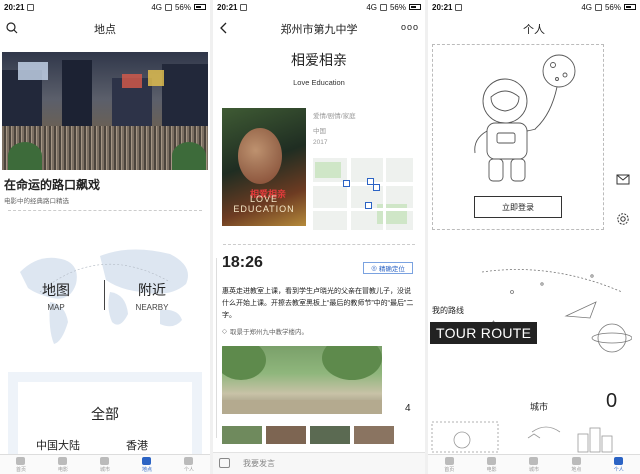 The width and height of the screenshot is (640, 474). What do you see at coordinates (242, 262) in the screenshot?
I see `scene-time: 18:26` at bounding box center [242, 262].